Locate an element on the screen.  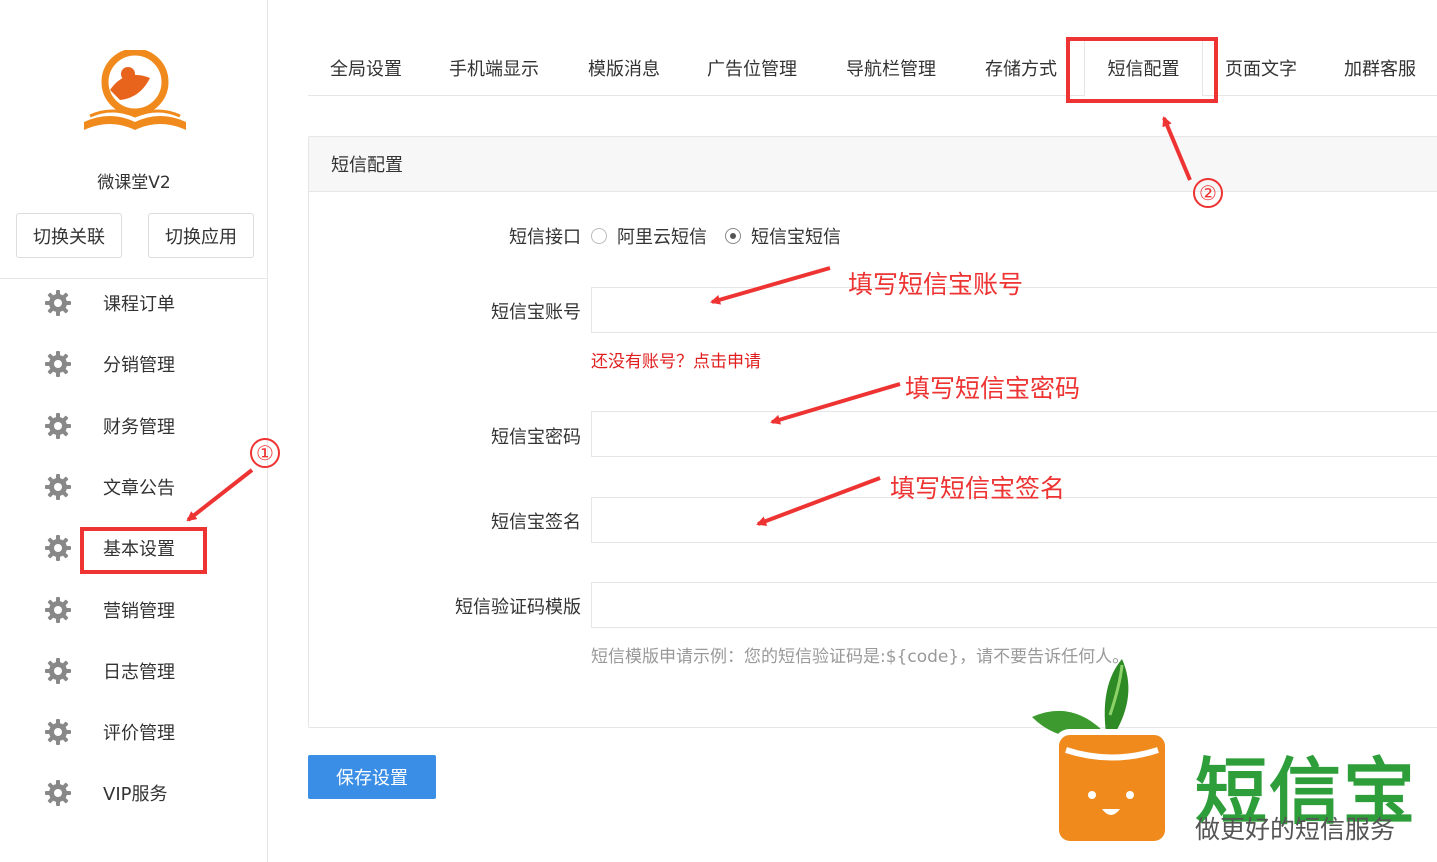
sidebar-item-label: 分销管理 is located at coordinates (139, 366).